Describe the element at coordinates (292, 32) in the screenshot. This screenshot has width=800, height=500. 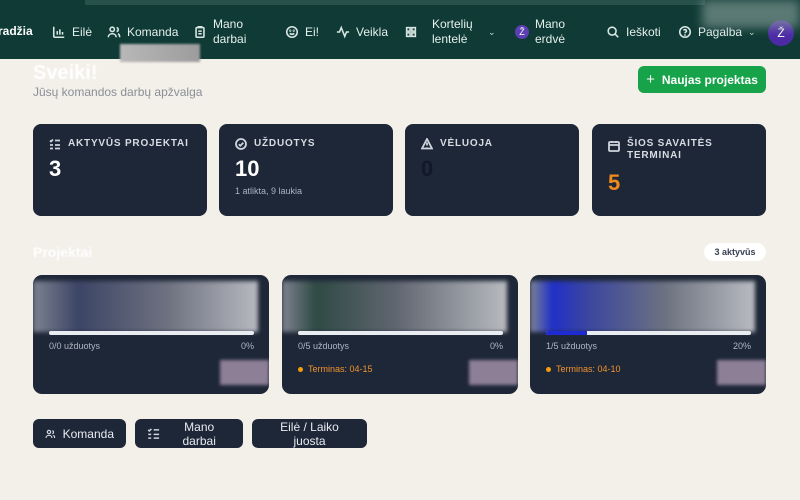
I see `smile-icon` at that location.